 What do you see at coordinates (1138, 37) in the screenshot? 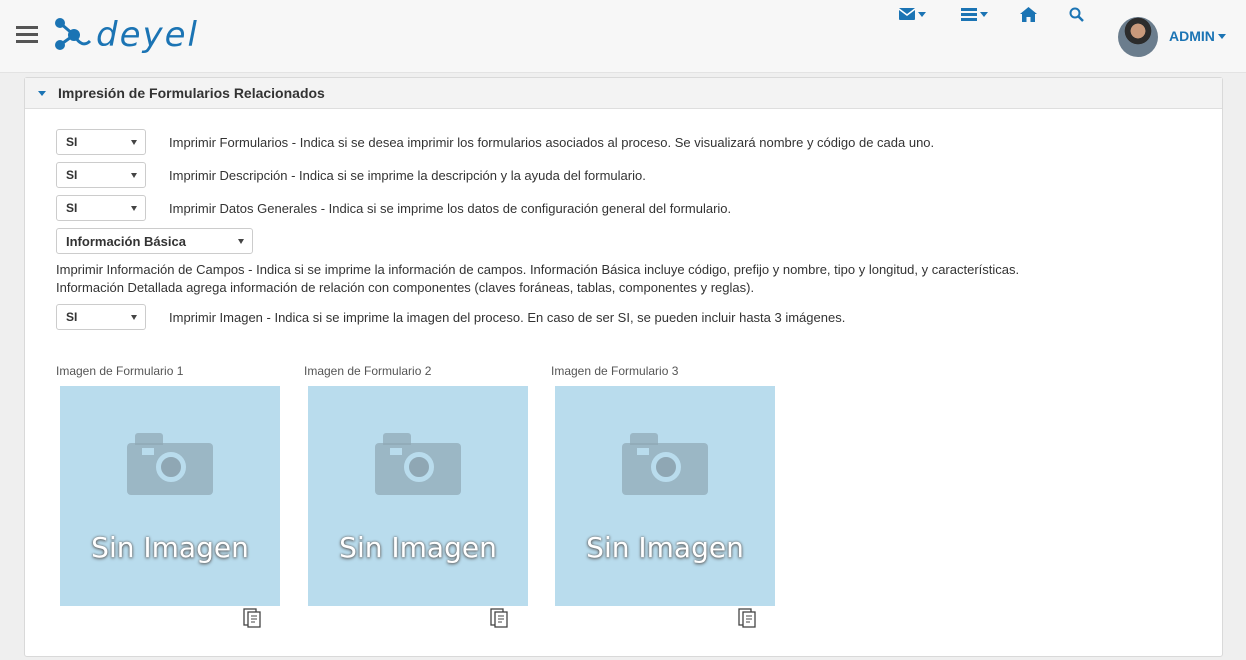
I see `avatar` at bounding box center [1138, 37].